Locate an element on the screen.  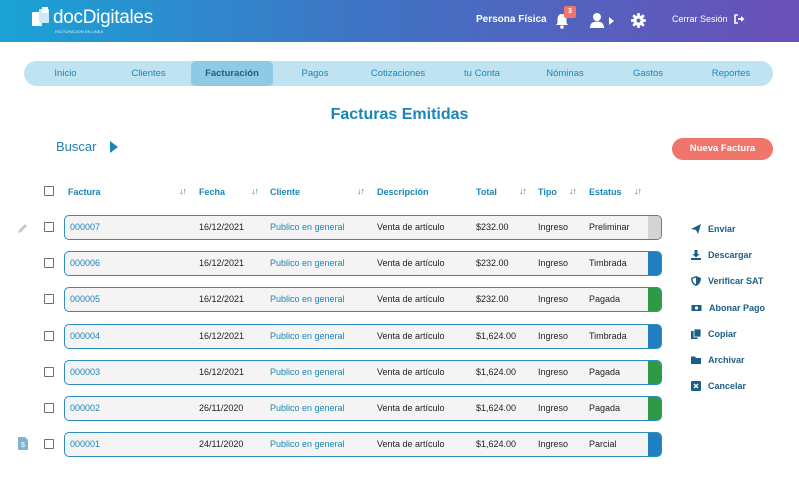
action-descargar: Descargar is located at coordinates (721, 255).